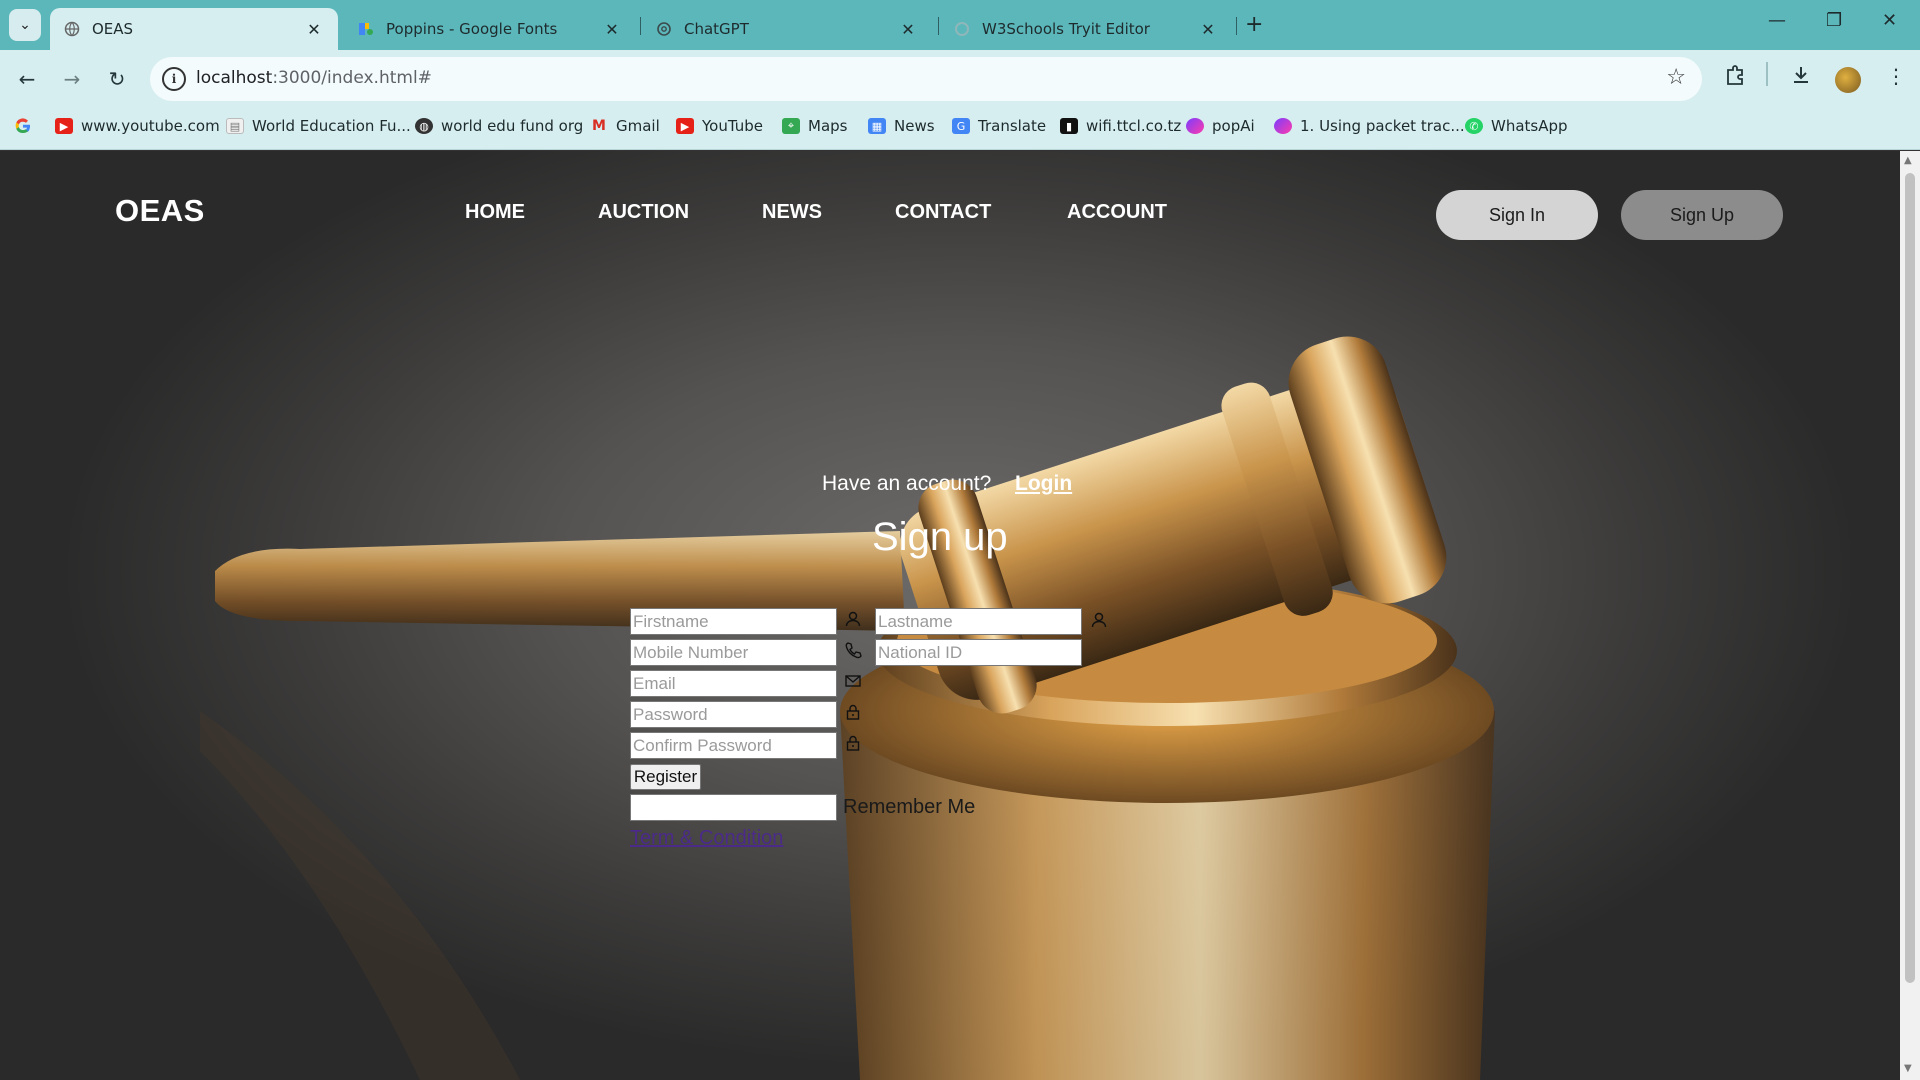  Describe the element at coordinates (1529, 126) in the screenshot. I see `bookmark-label: WhatsApp` at that location.